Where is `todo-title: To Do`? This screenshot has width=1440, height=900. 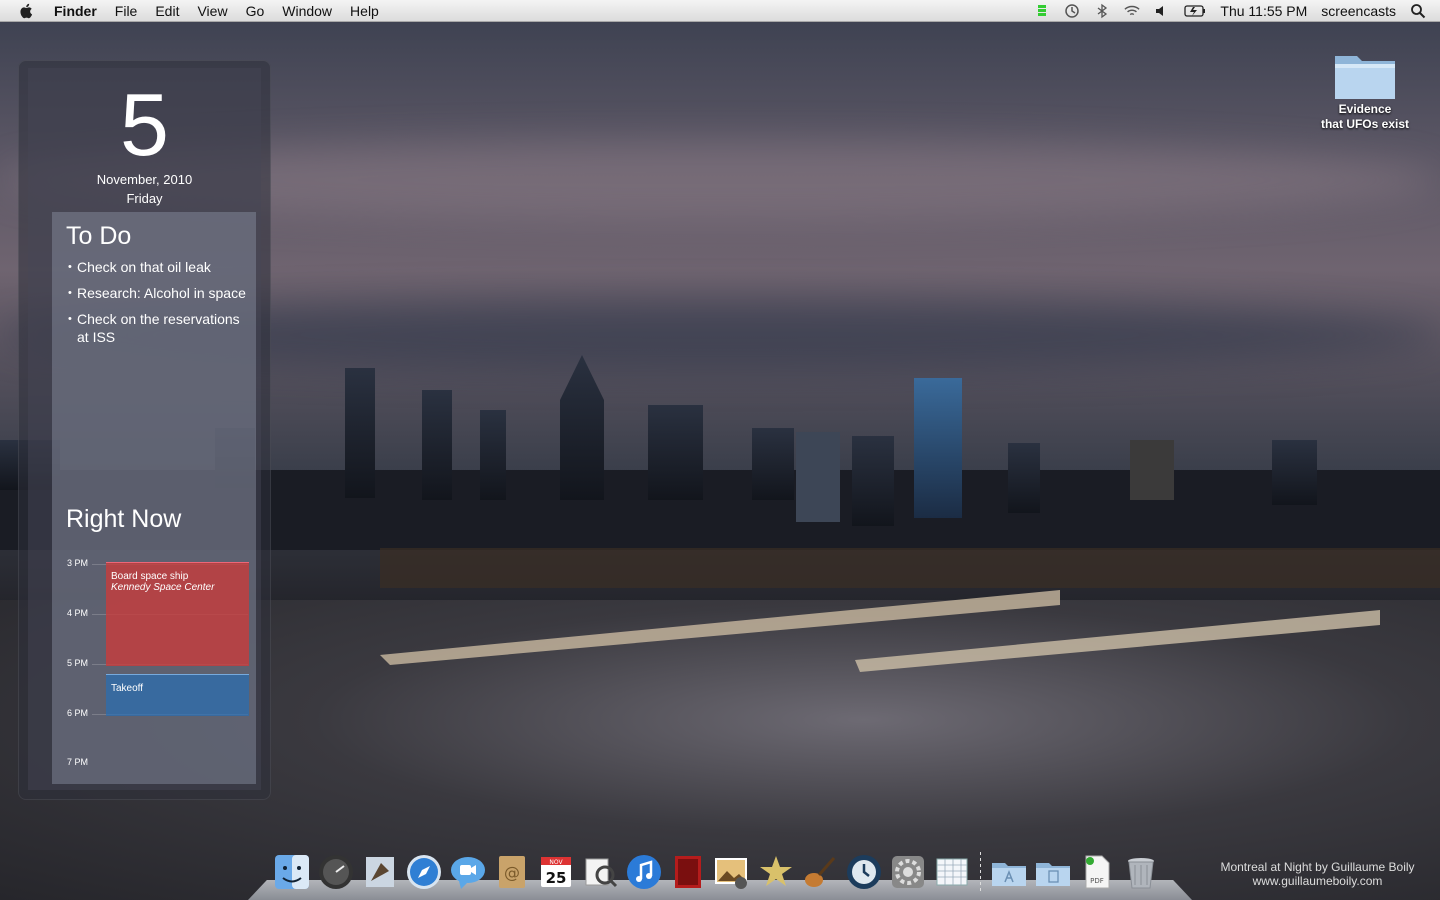 todo-title: To Do is located at coordinates (99, 236).